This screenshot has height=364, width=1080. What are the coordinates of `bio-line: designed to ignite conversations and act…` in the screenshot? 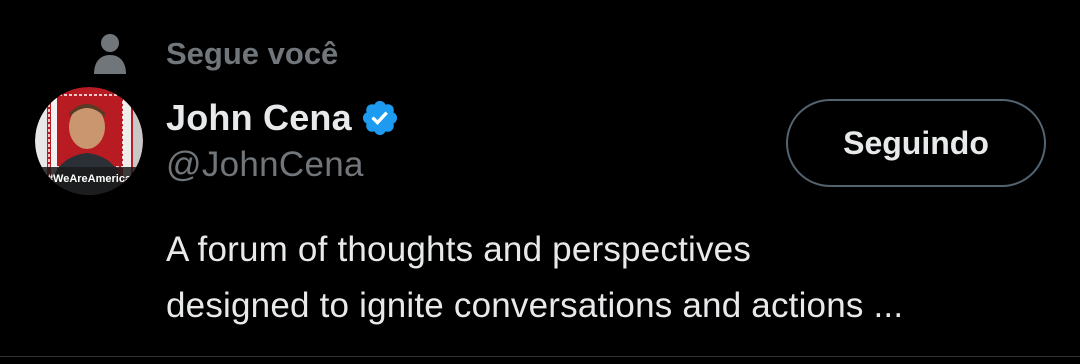 It's located at (535, 305).